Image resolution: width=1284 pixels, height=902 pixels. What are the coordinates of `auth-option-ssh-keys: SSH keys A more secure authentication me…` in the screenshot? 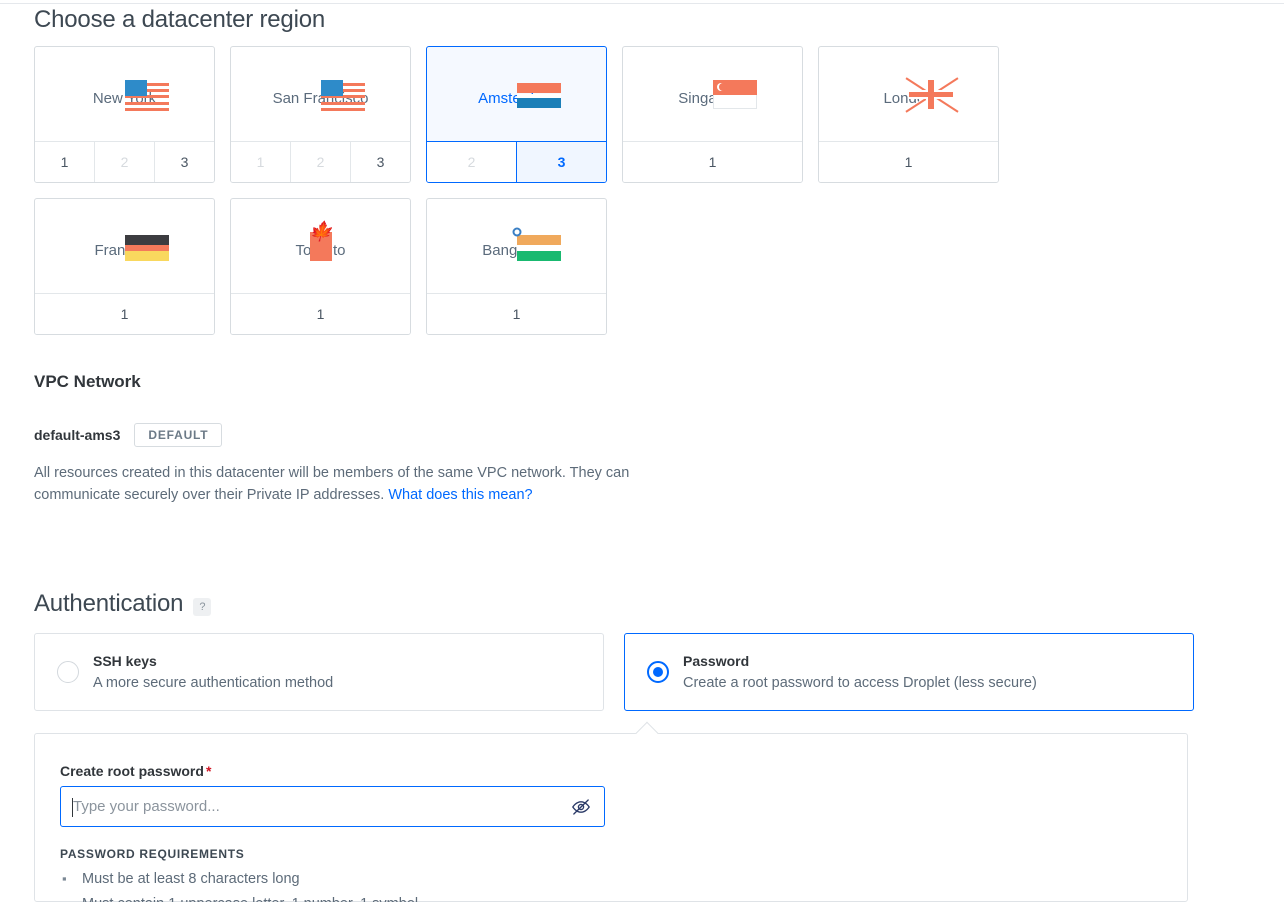 It's located at (319, 672).